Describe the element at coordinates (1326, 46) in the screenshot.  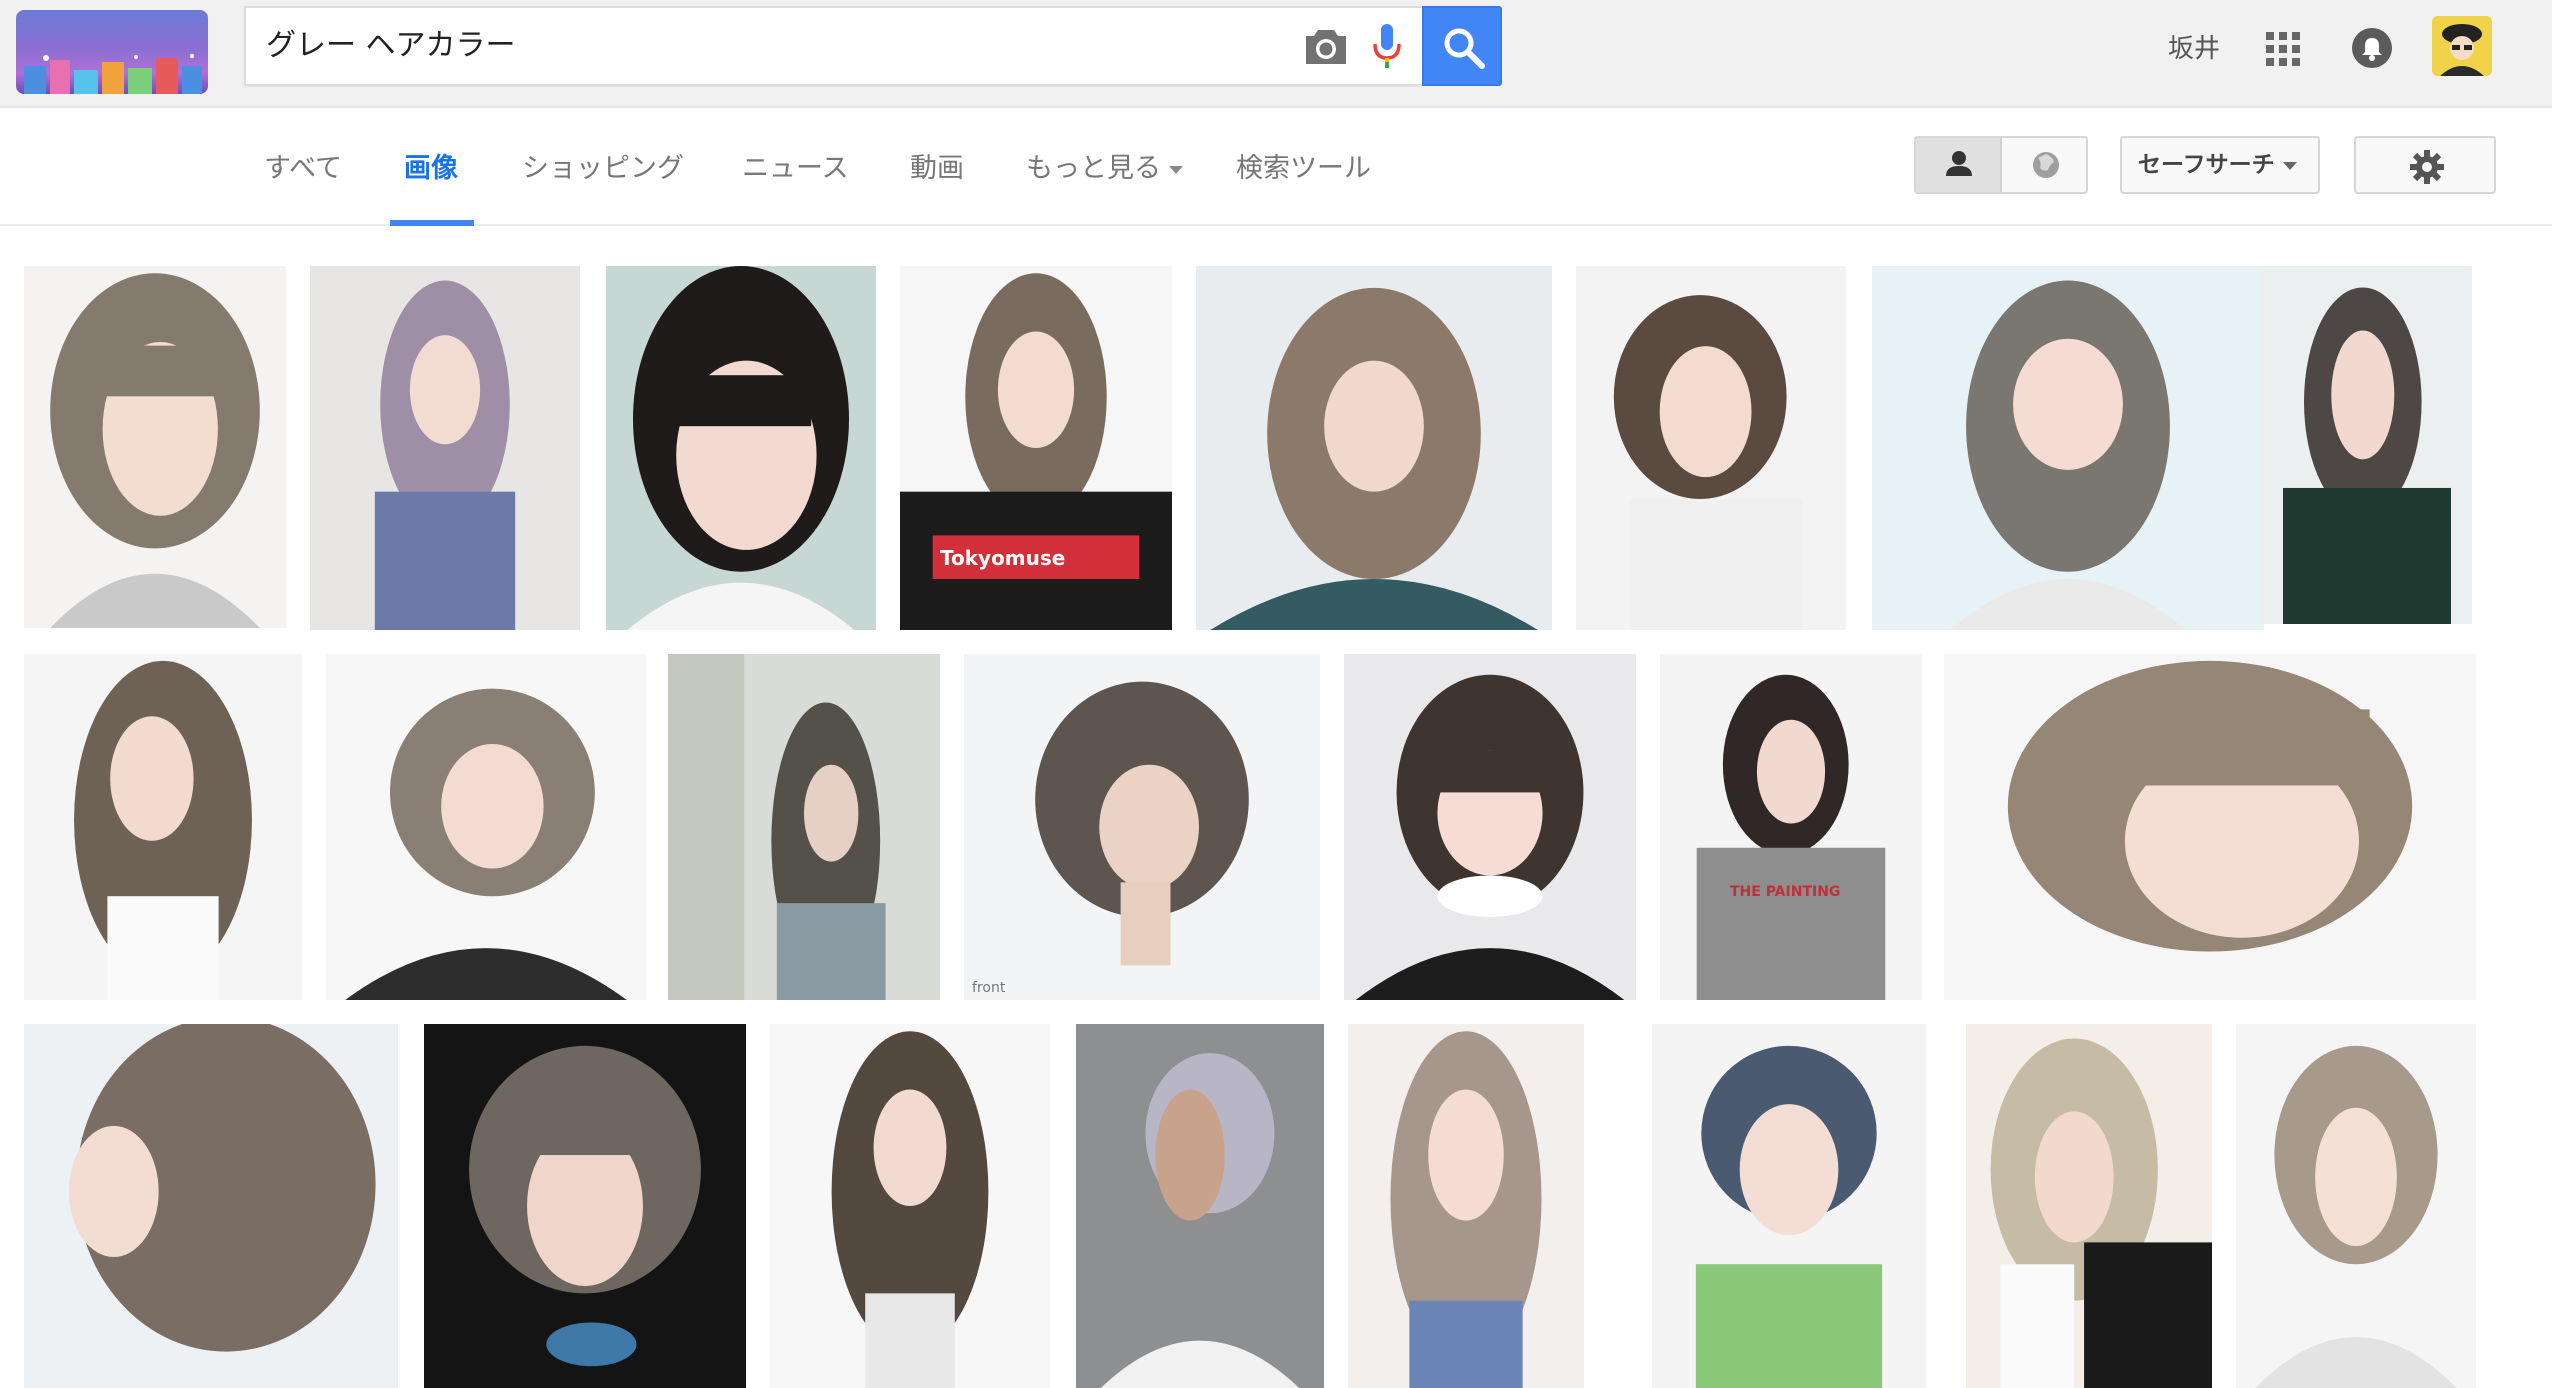
I see `camera-icon` at that location.